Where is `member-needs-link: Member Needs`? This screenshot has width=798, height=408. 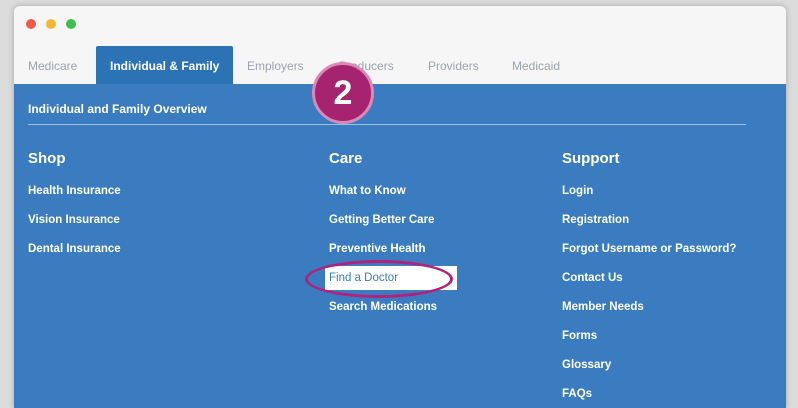 member-needs-link: Member Needs is located at coordinates (649, 315).